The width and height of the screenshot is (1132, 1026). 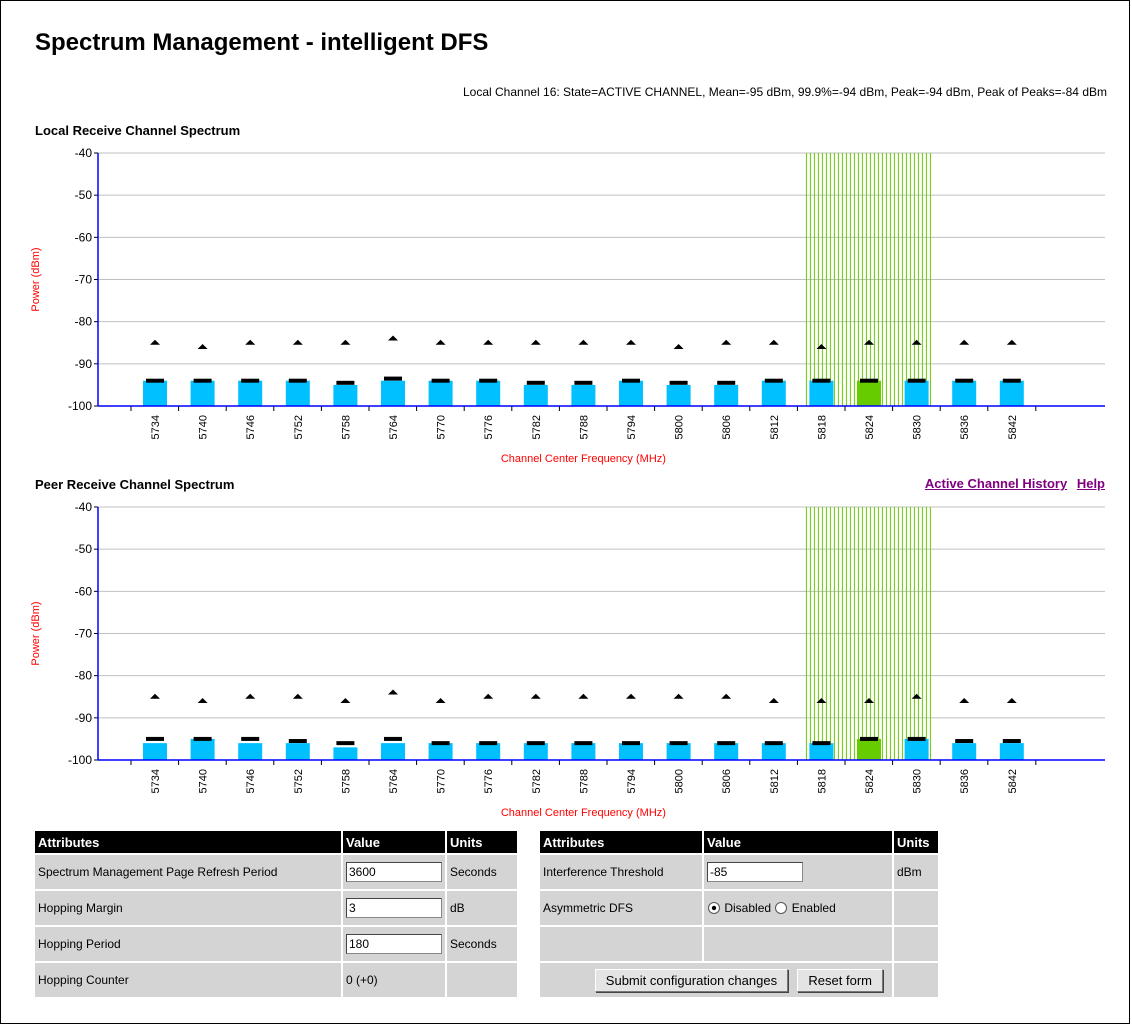 I want to click on table-row, so click(x=739, y=944).